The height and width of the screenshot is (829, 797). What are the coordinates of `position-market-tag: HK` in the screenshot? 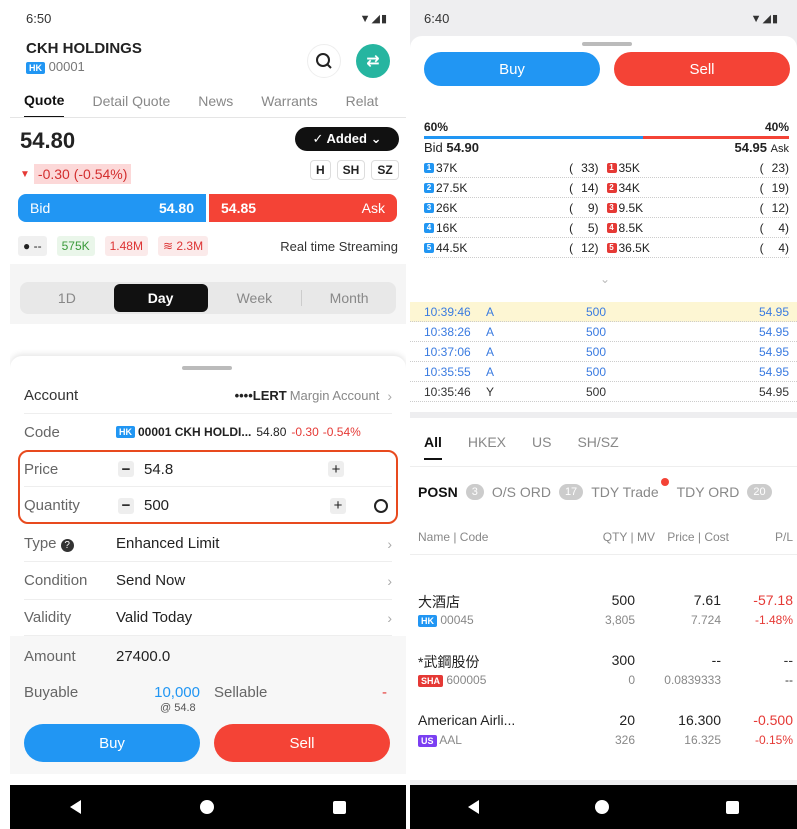 It's located at (427, 620).